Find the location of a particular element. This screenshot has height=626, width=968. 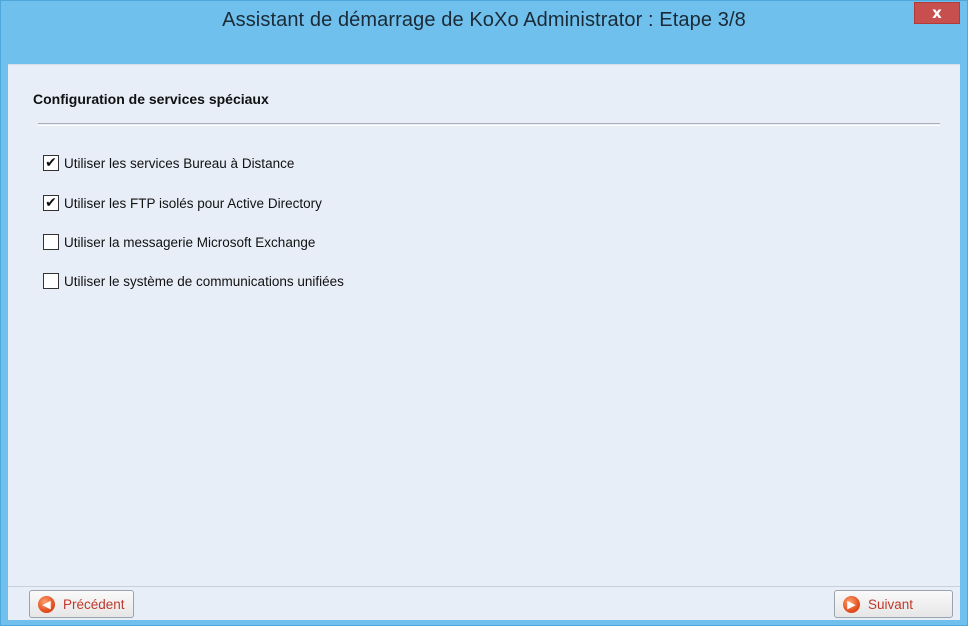

arrow-right-icon: ▶ is located at coordinates (851, 604).